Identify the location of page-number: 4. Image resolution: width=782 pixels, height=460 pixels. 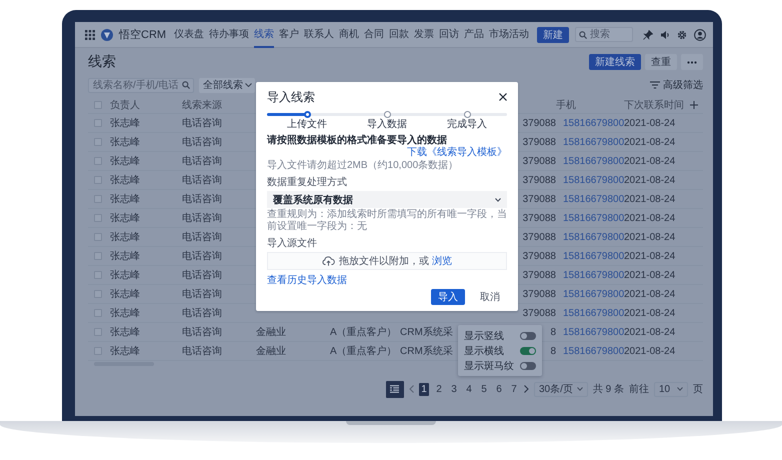
(469, 389).